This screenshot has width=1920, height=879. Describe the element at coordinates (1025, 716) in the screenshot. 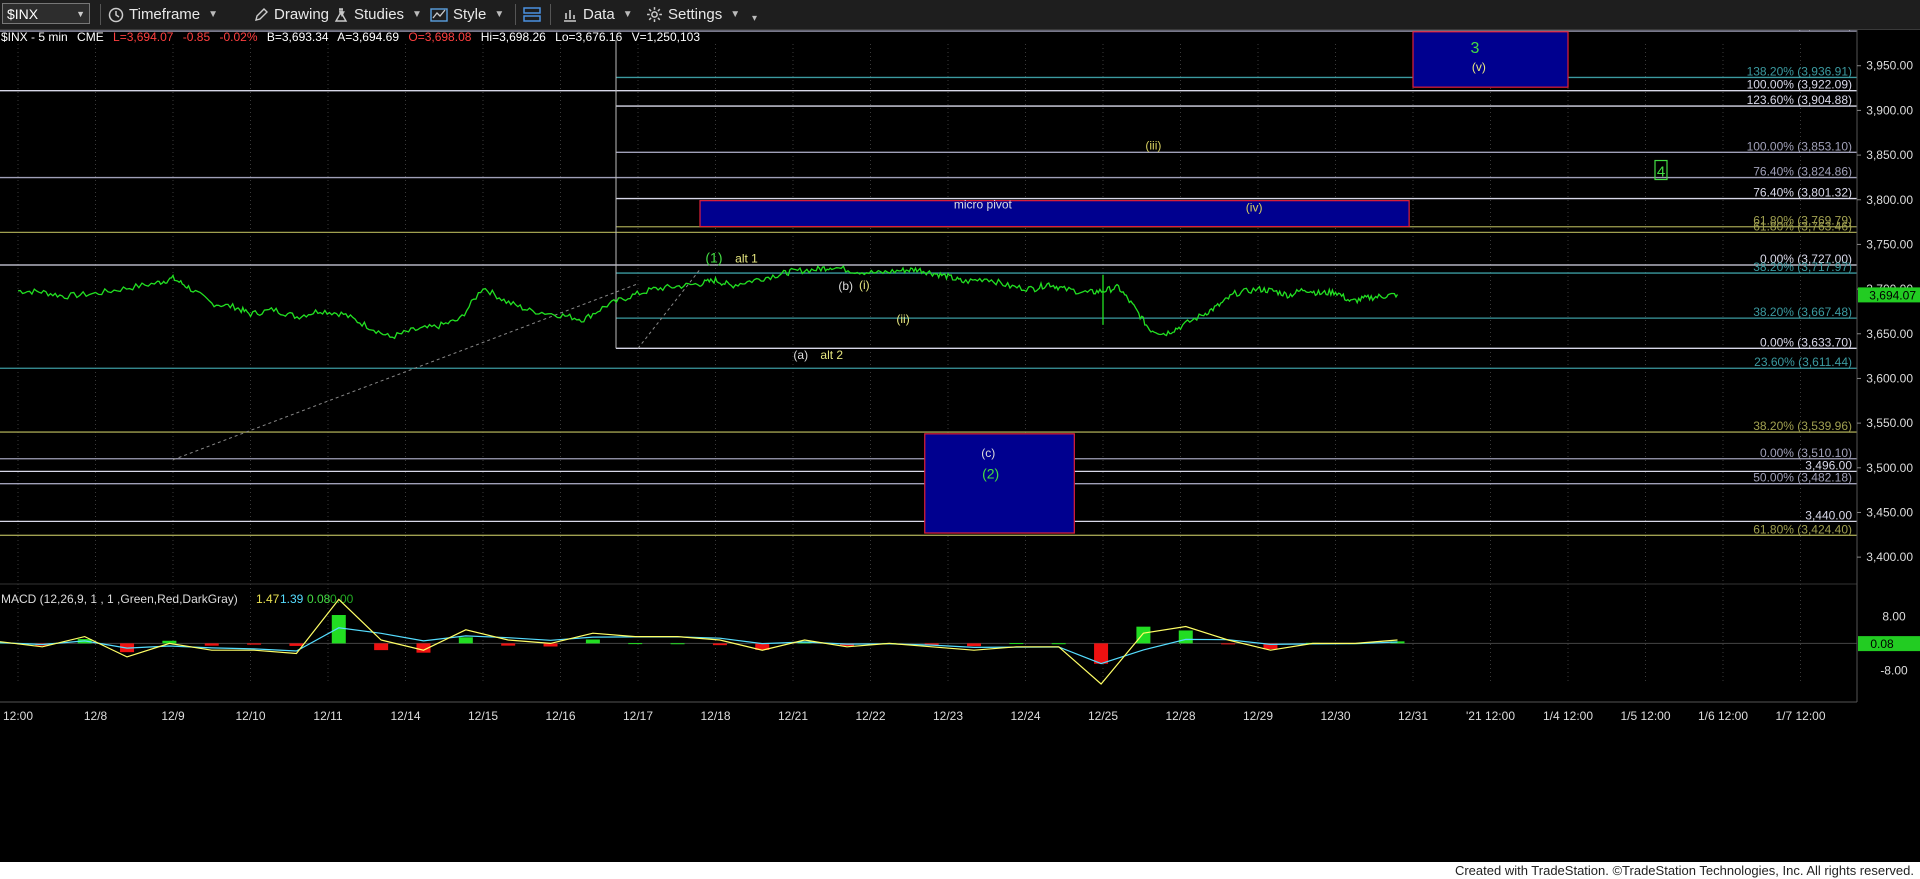

I see `time-tick-label: 12/24` at that location.